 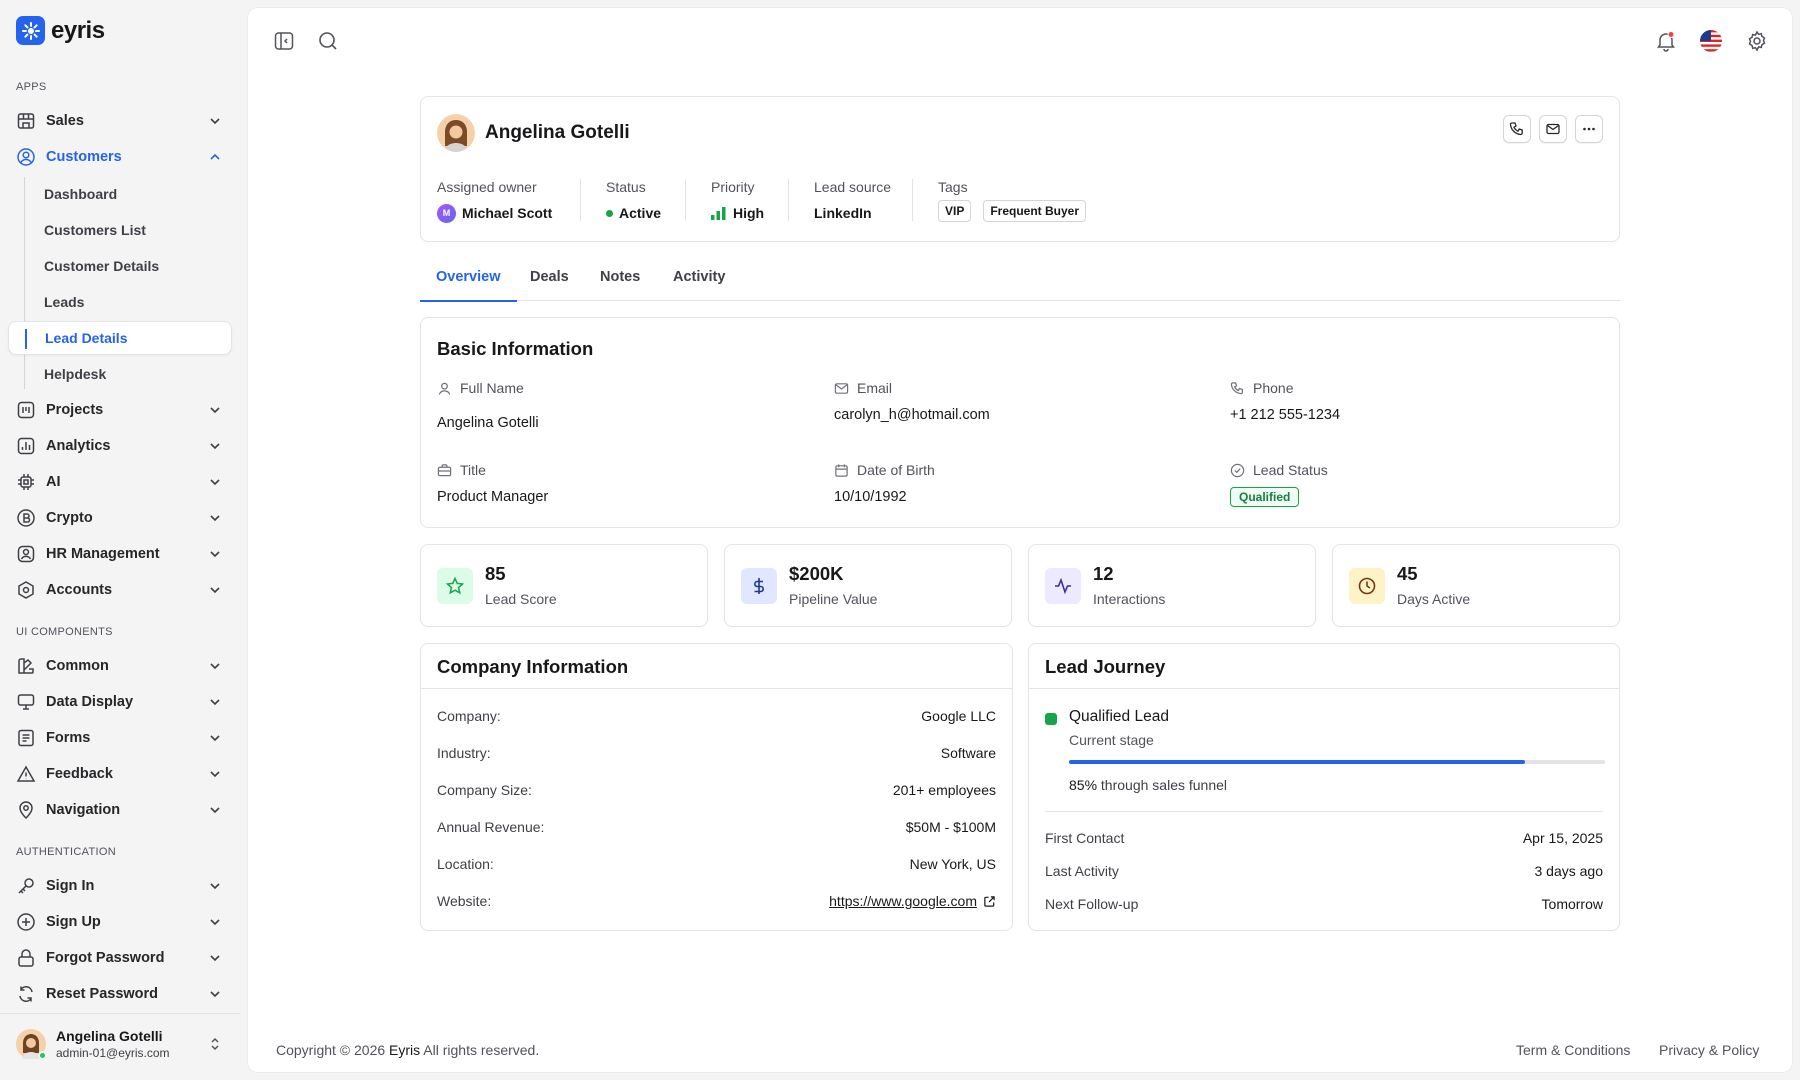 What do you see at coordinates (955, 211) in the screenshot?
I see `tag-badge: VIP` at bounding box center [955, 211].